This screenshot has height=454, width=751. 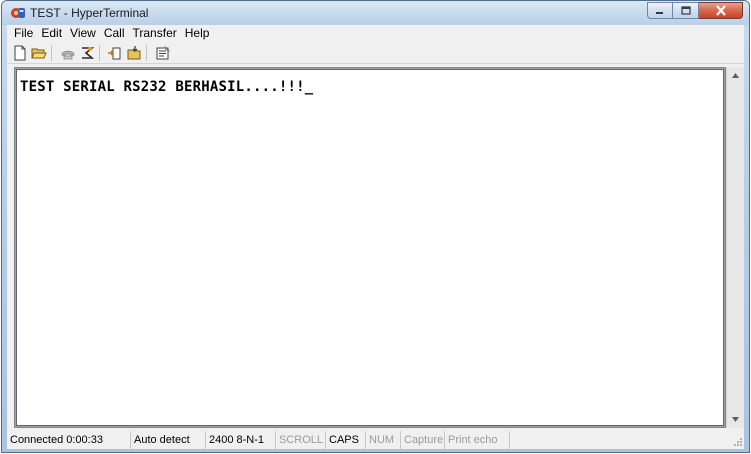 I want to click on menu-file: File, so click(x=23, y=33).